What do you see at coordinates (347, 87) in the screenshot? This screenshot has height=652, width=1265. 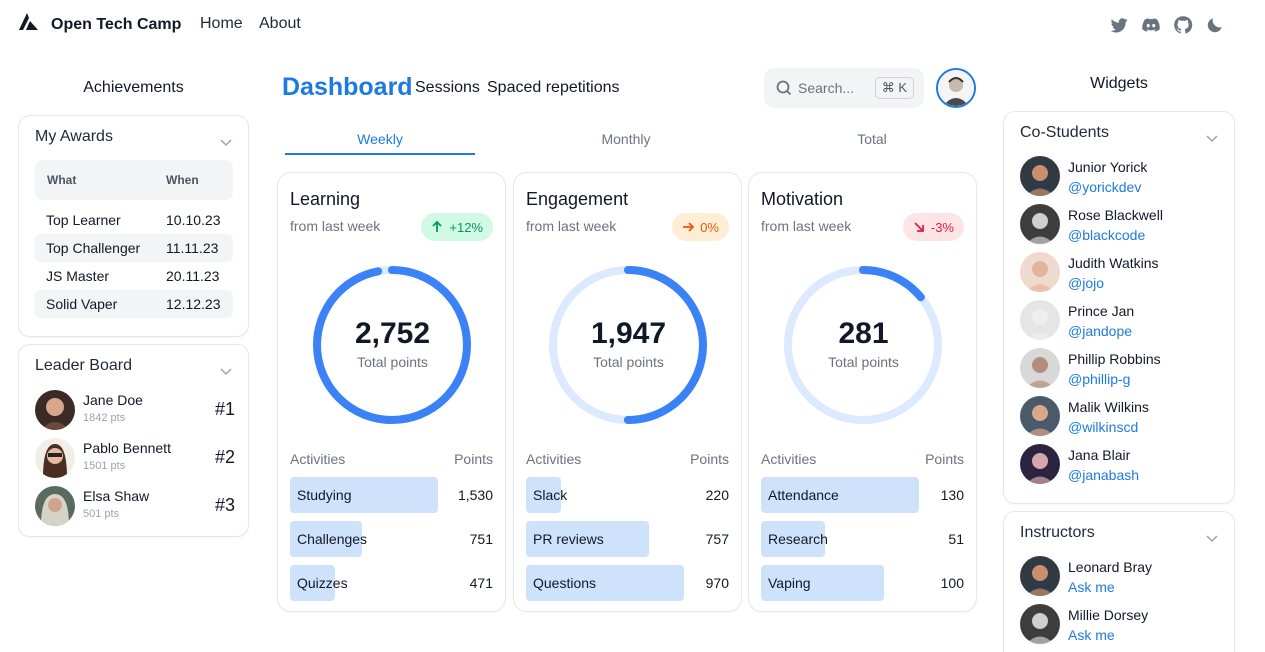 I see `dashboard-title: Dashboard` at bounding box center [347, 87].